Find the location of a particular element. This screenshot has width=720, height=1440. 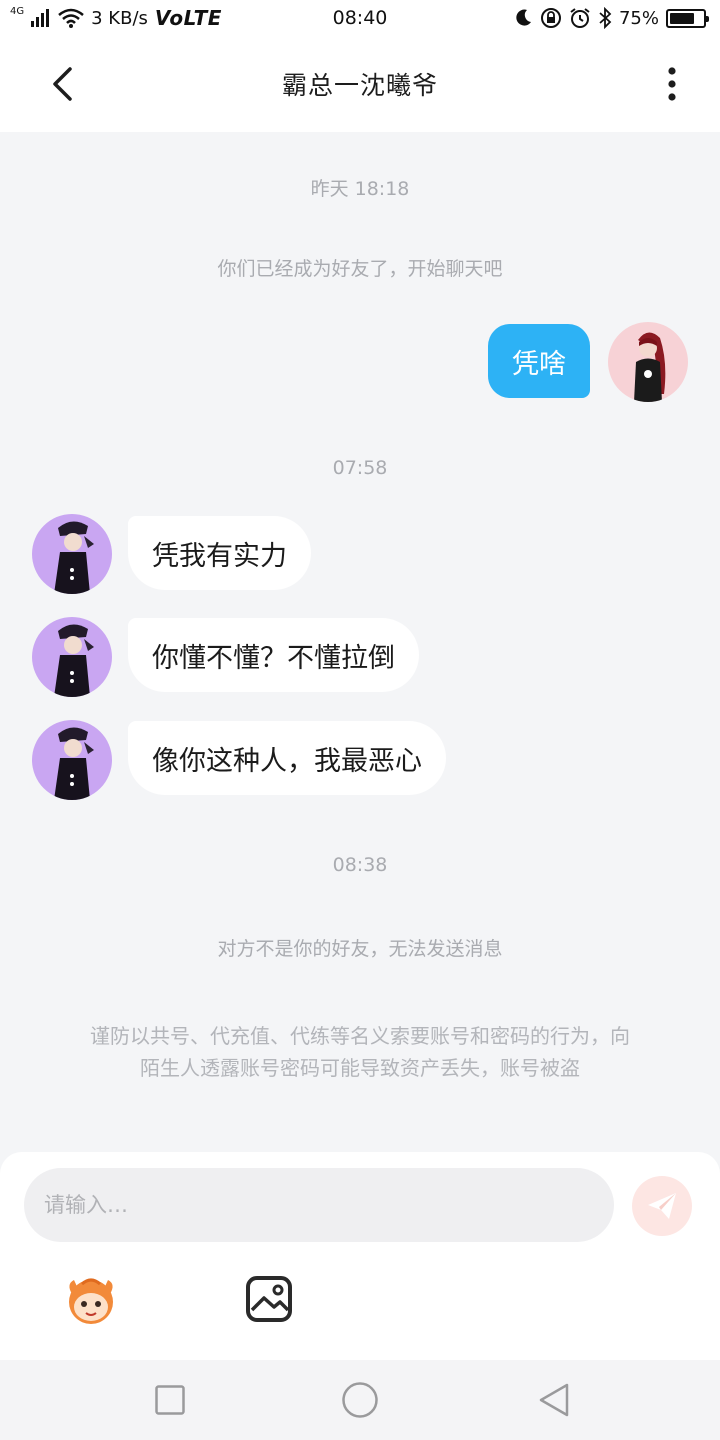

incoming-message-bubble: 凭我有实力 is located at coordinates (219, 553).